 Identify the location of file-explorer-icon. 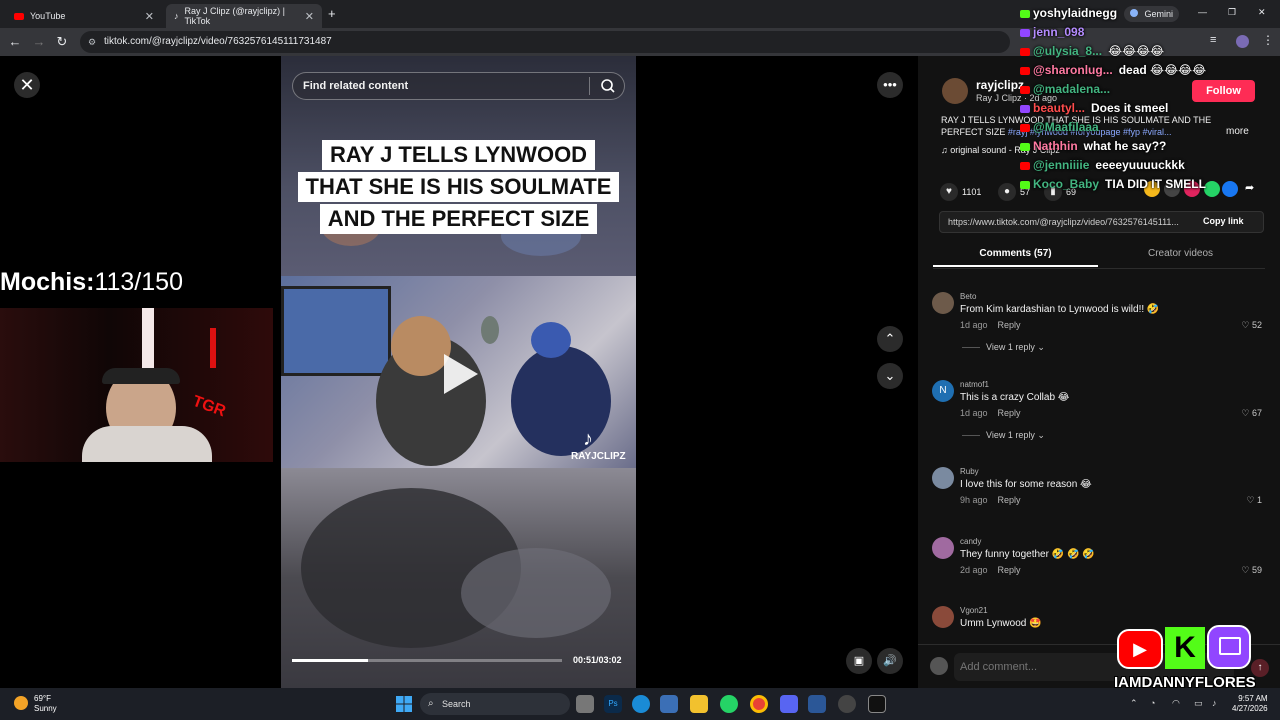
(699, 704).